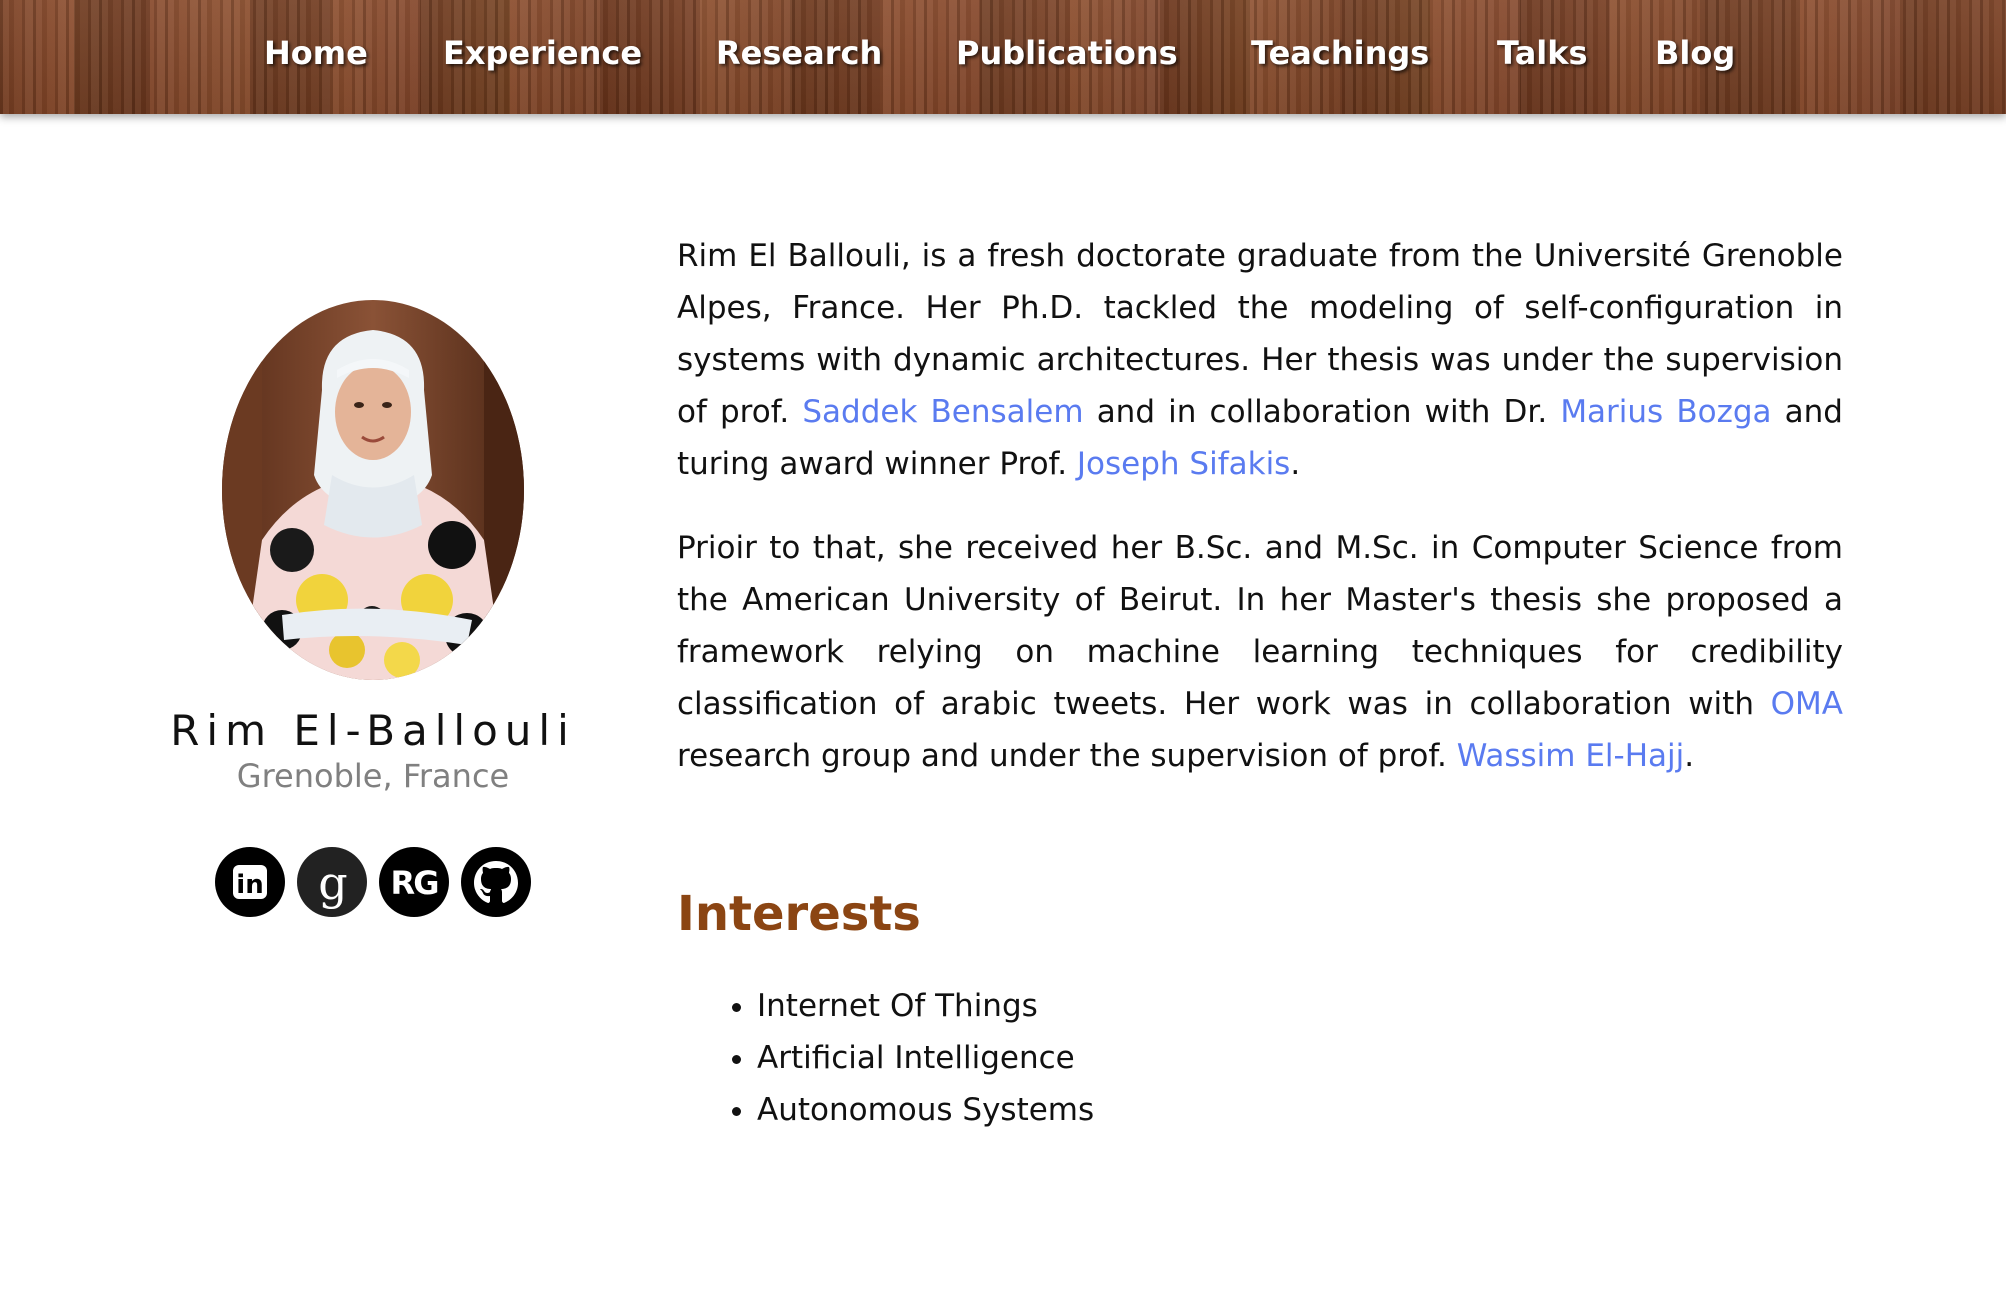 Image resolution: width=2006 pixels, height=1308 pixels. Describe the element at coordinates (373, 882) in the screenshot. I see `social-links: in g RG` at that location.